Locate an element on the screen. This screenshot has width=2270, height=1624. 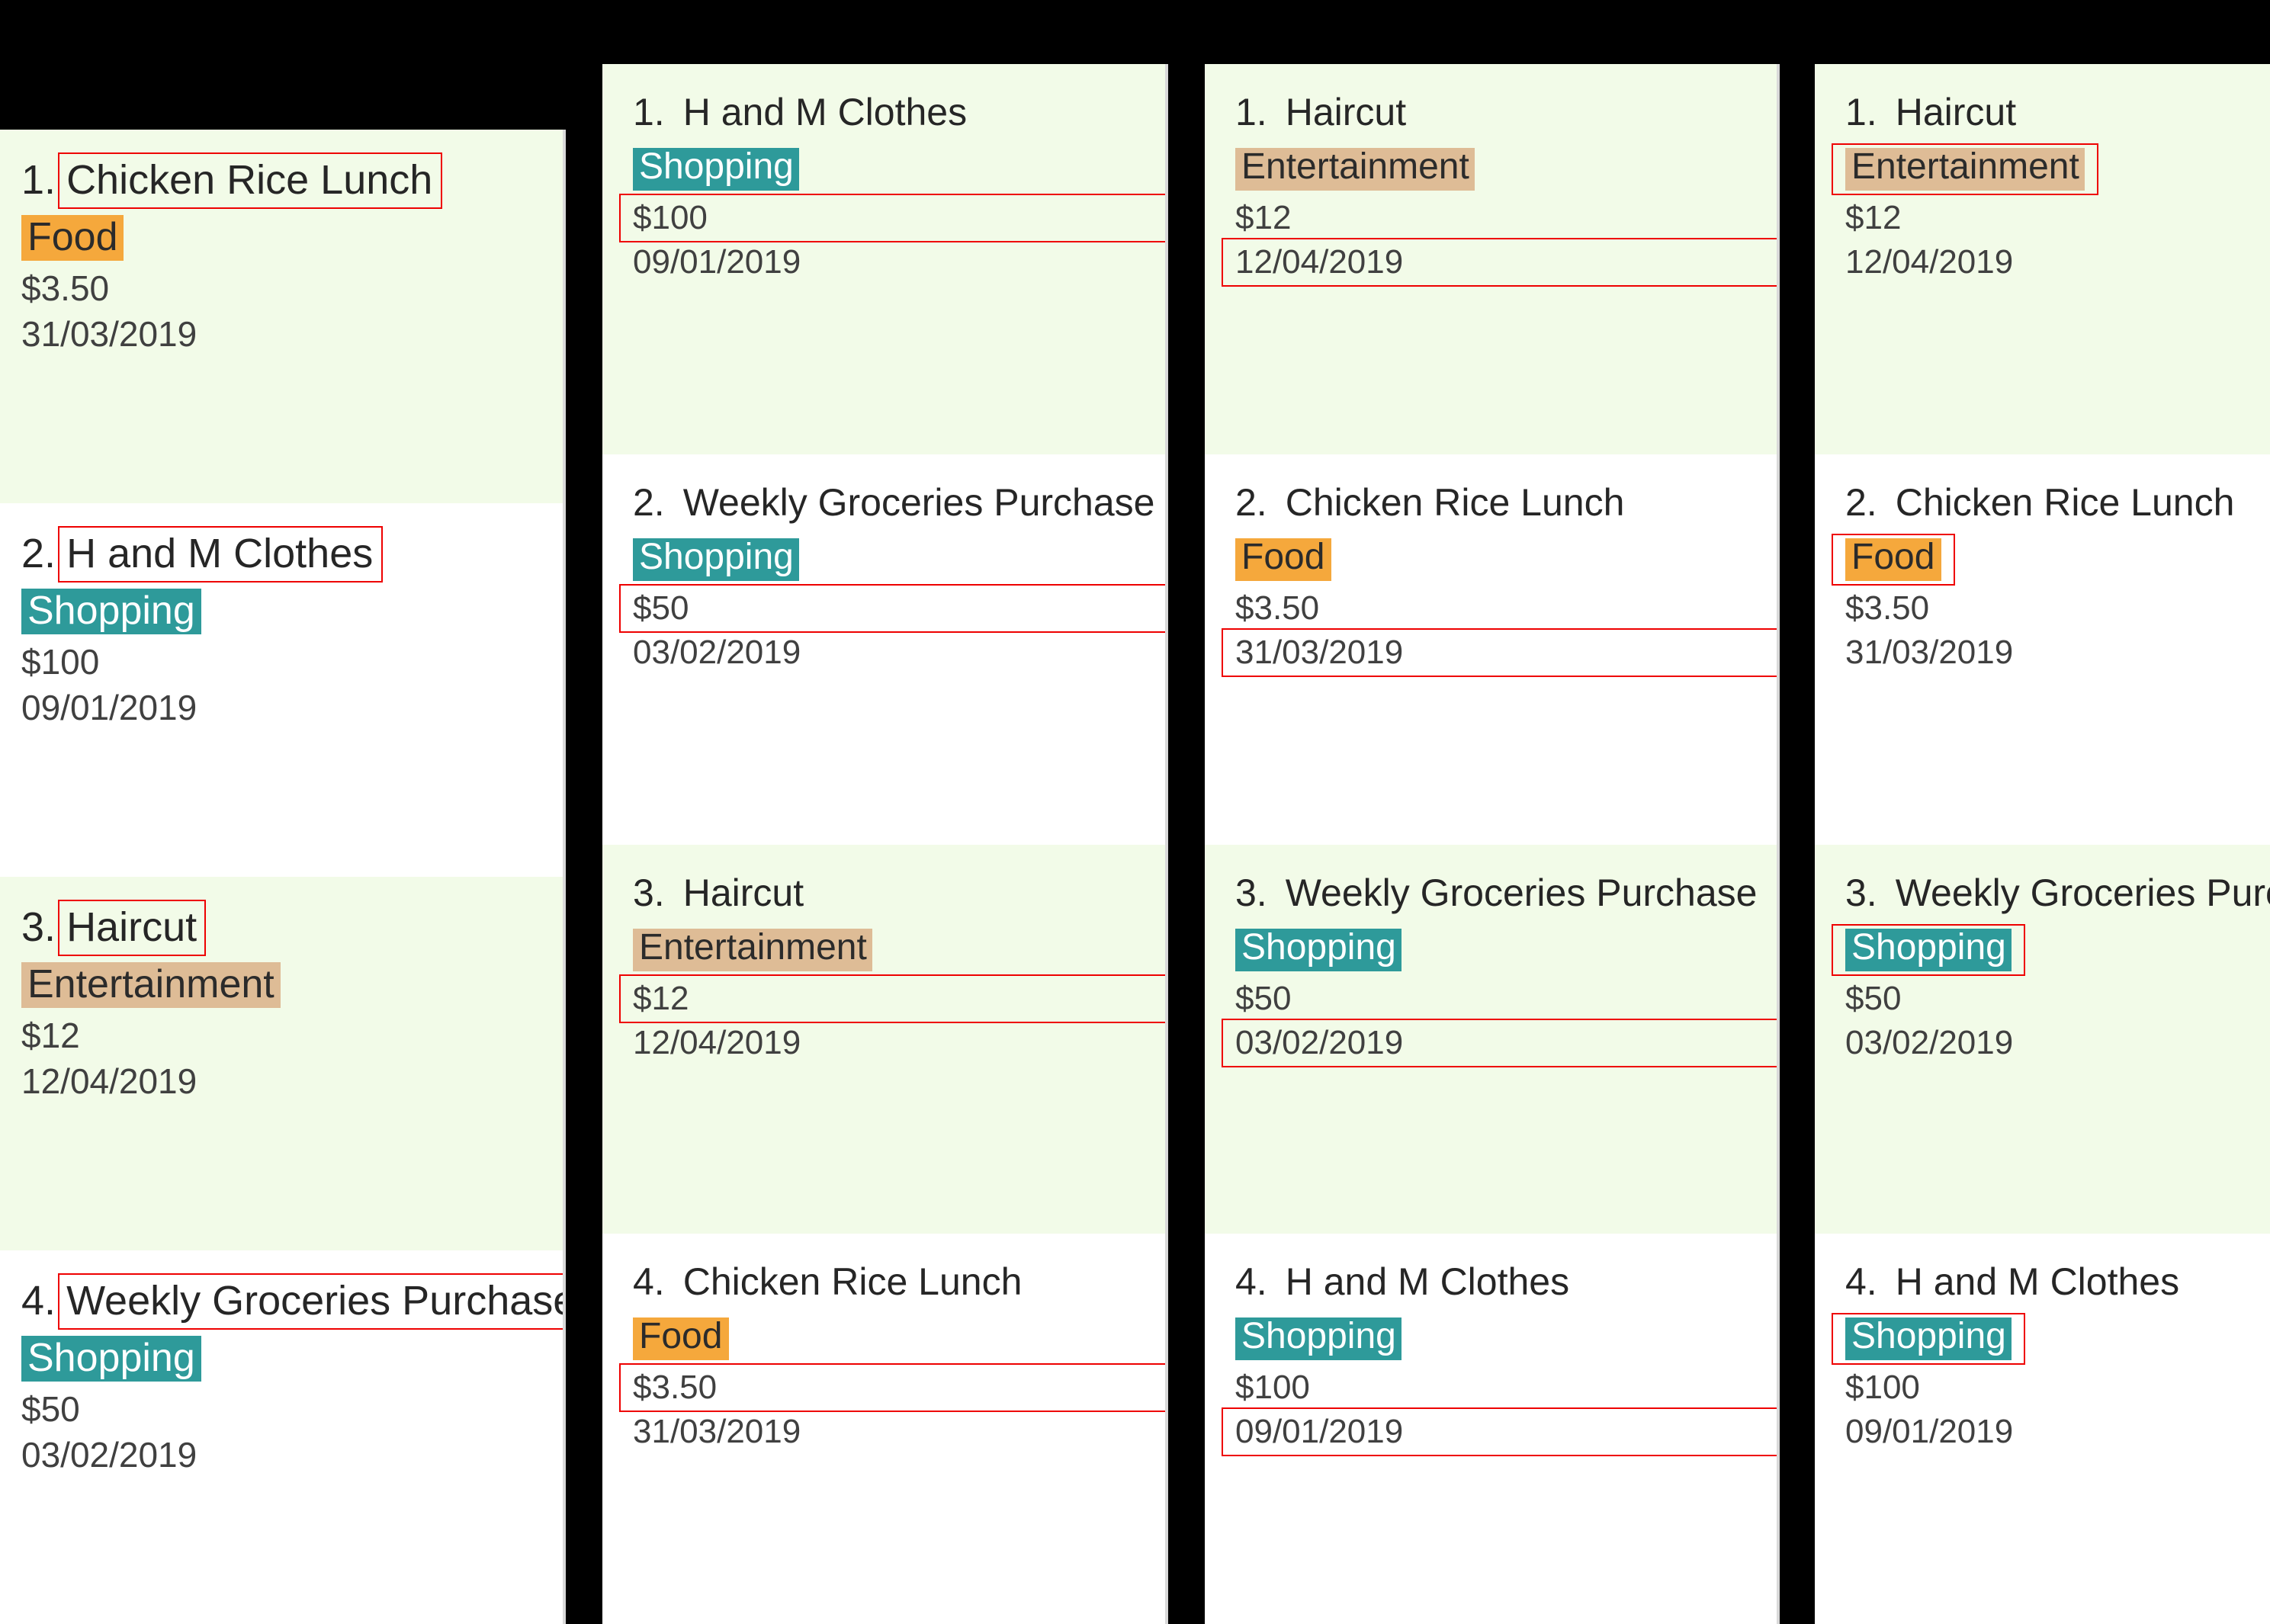
expense-title-line: 2.Weekly Groceries Purchase is located at coordinates (900, 504).